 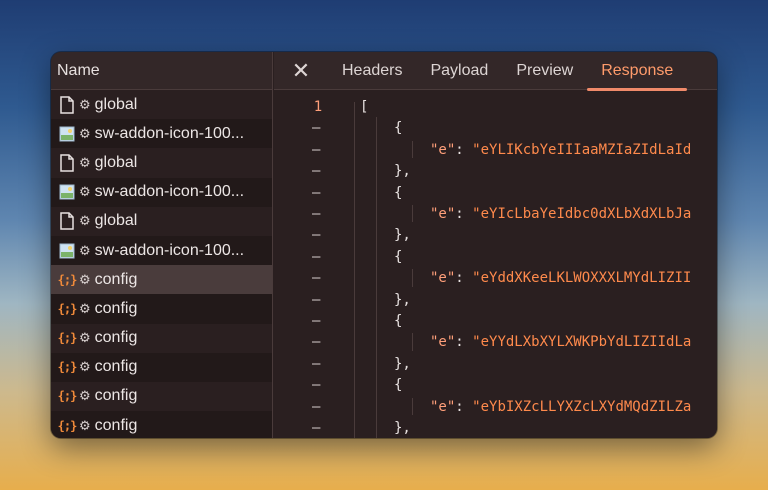 I want to click on name-column-label: Name, so click(x=78, y=70).